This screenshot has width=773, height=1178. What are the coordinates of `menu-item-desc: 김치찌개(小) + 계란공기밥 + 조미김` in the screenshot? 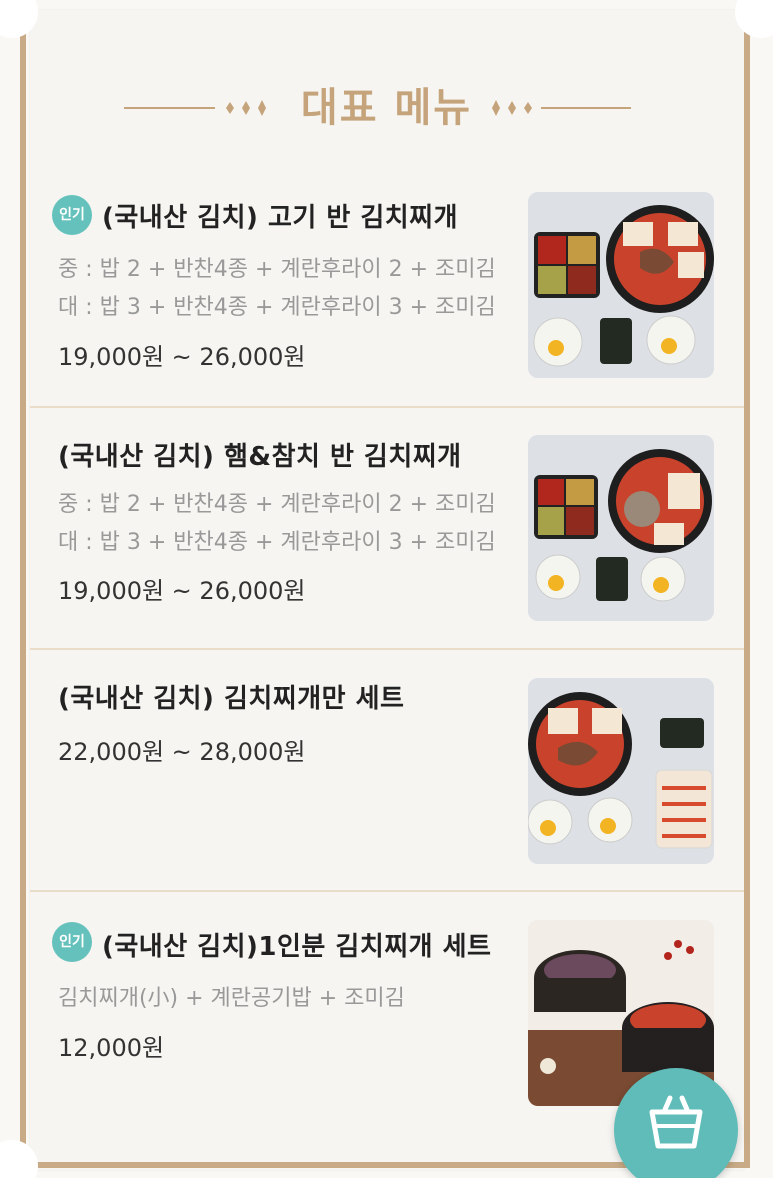 It's located at (231, 998).